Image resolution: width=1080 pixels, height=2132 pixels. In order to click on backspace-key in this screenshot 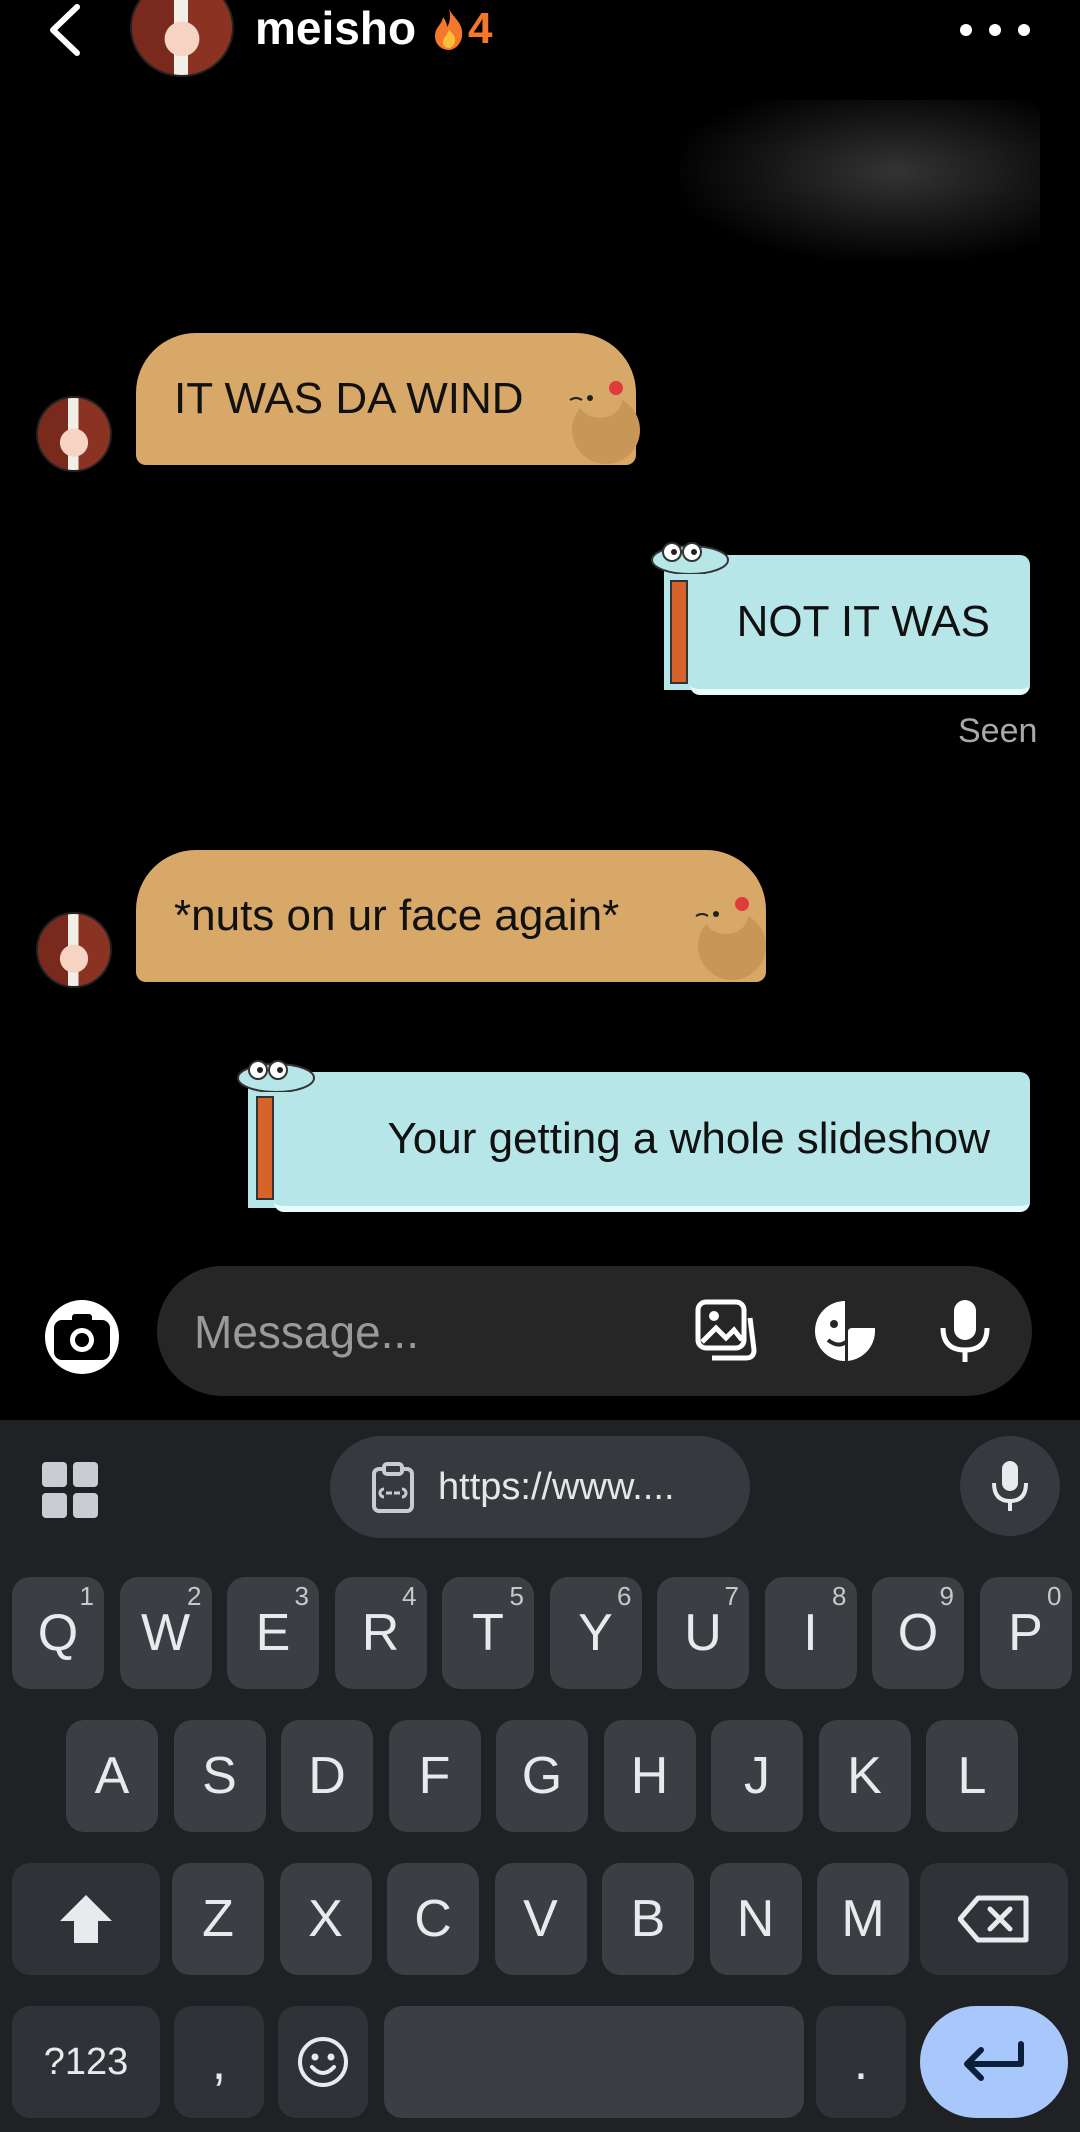, I will do `click(994, 1919)`.